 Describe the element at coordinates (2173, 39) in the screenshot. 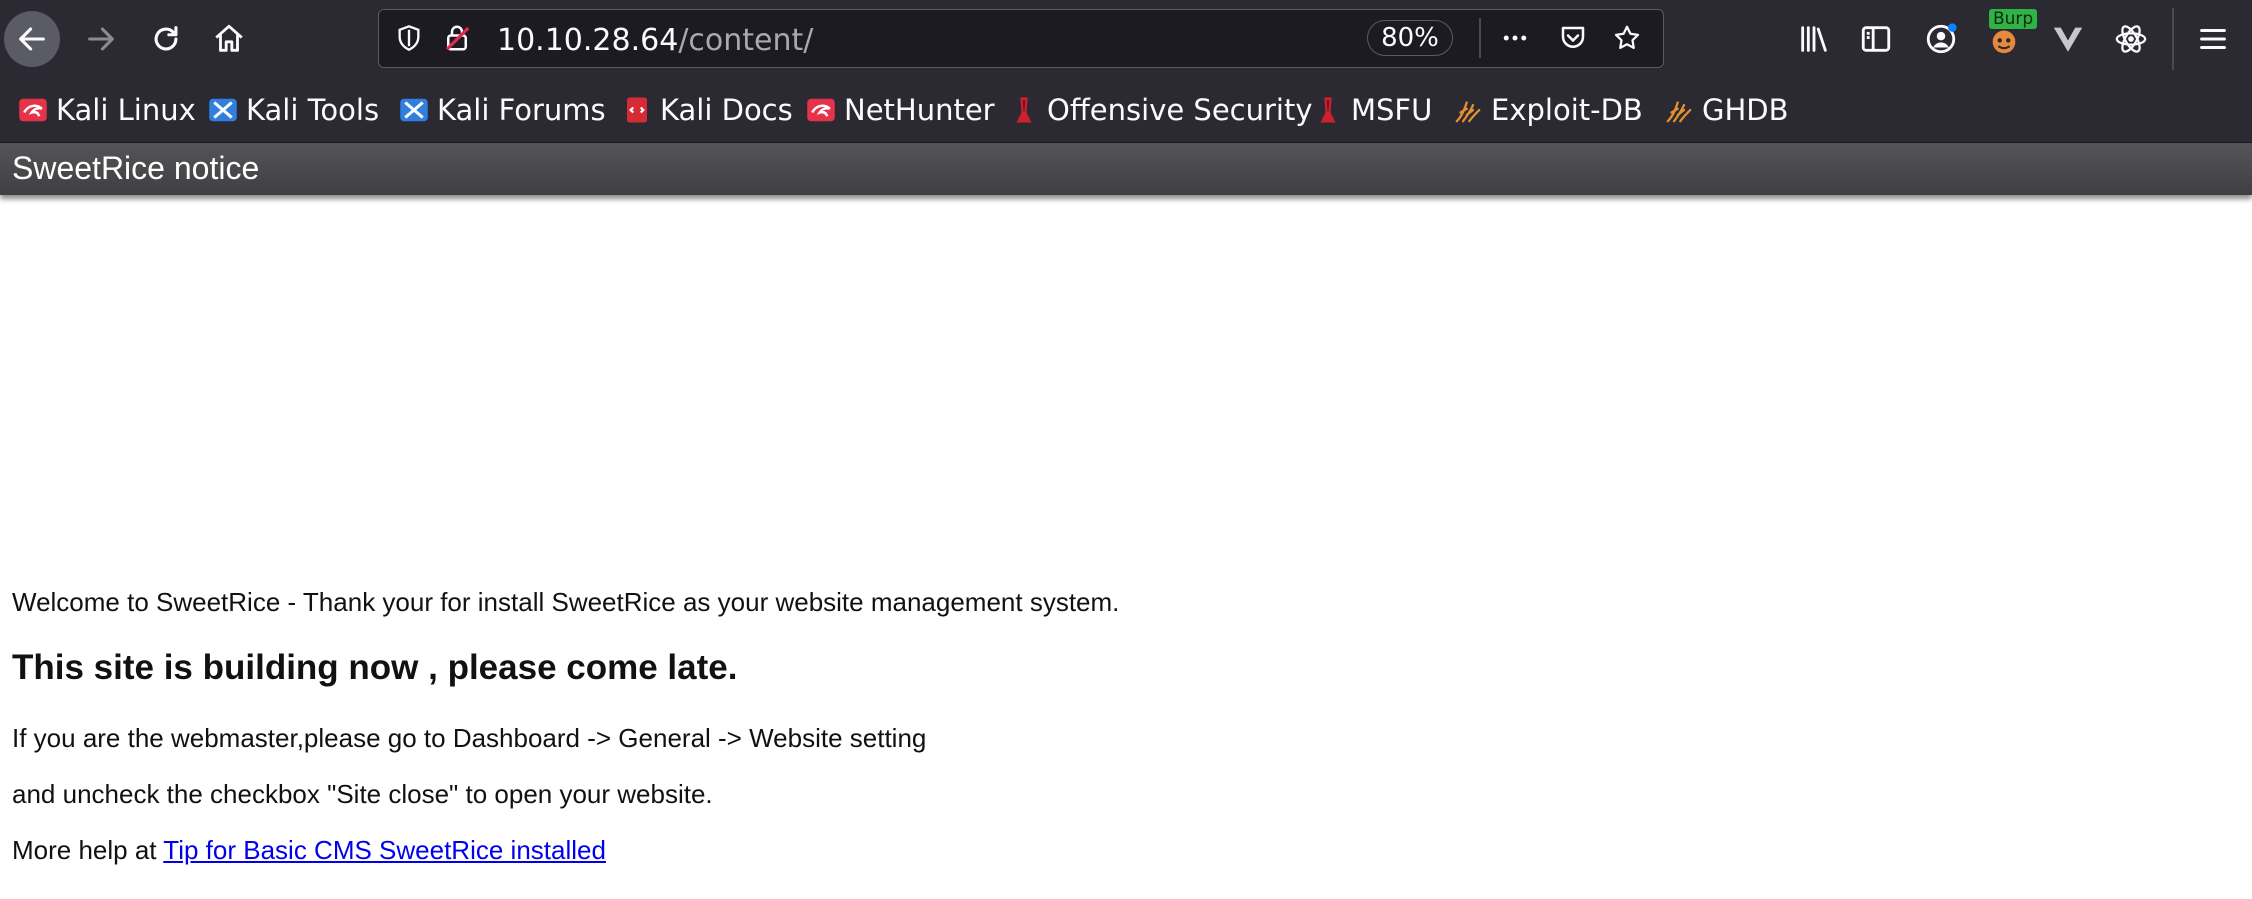

I see `toolbar-divider` at that location.